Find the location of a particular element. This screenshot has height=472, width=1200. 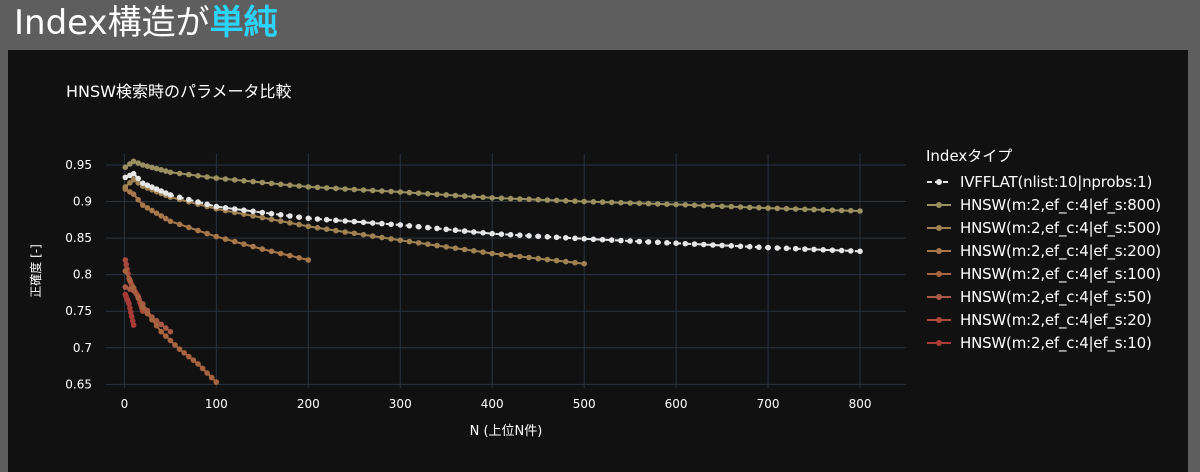

legend-item: HNSW(m:2,ef_c:4|ef_s:800) is located at coordinates (1057, 204).